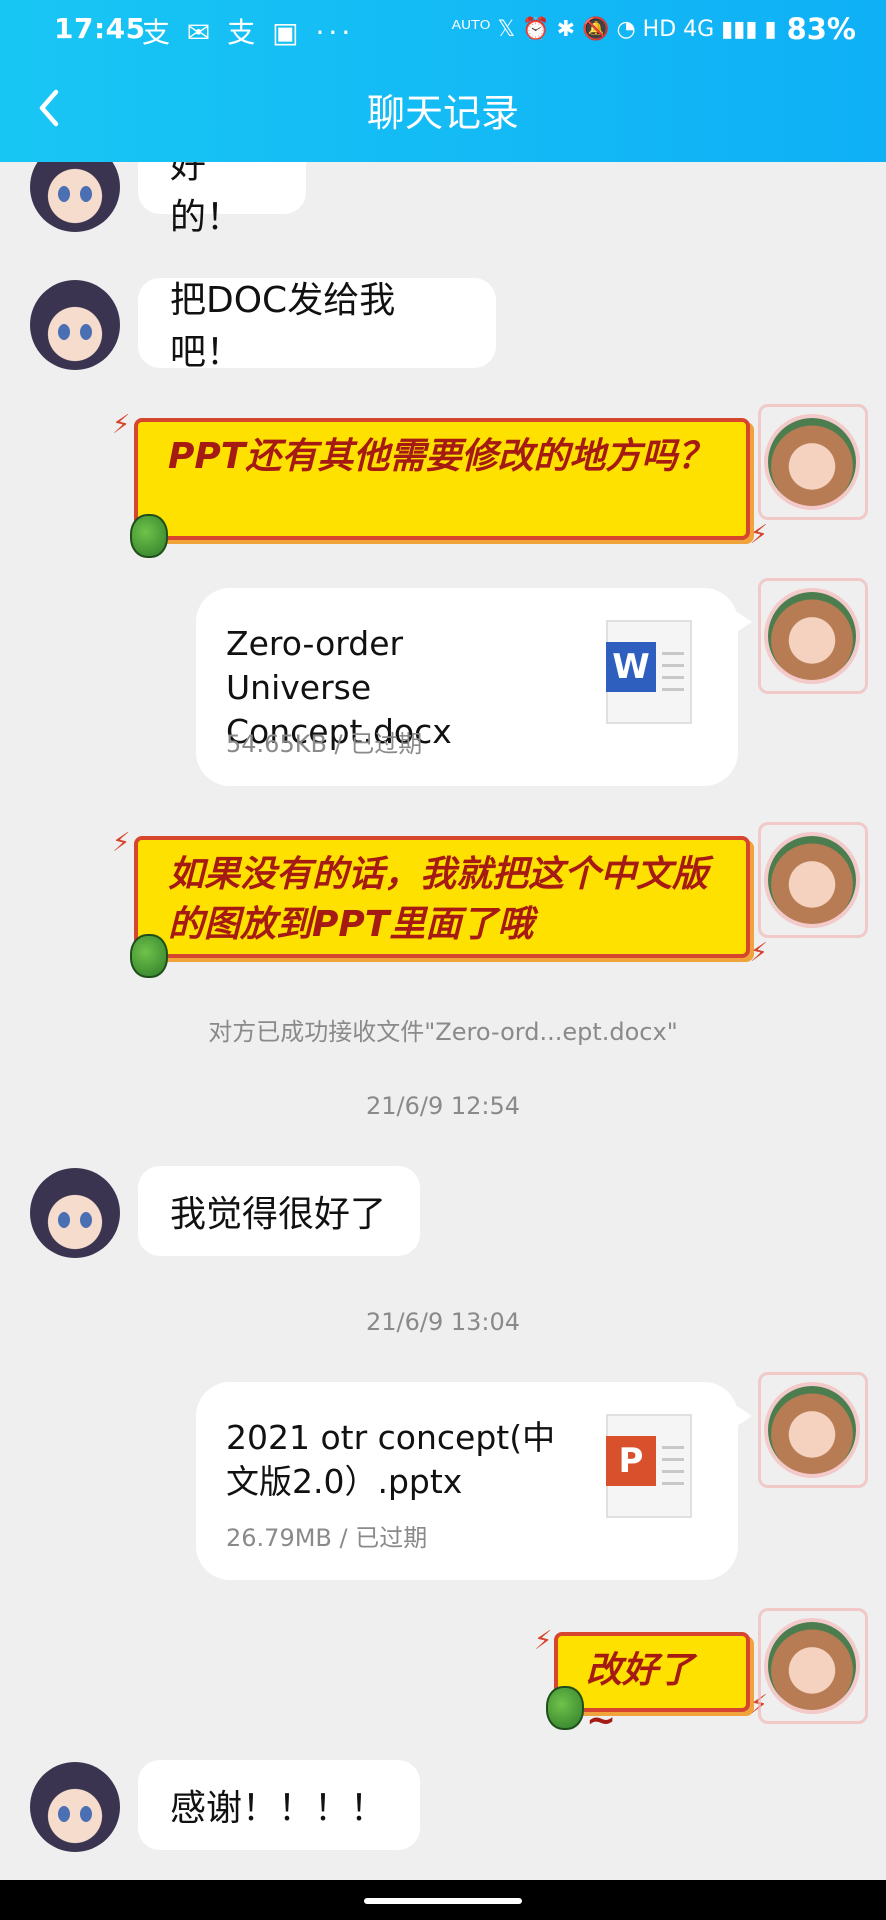  Describe the element at coordinates (222, 200) in the screenshot. I see `message-bubble: 好的！` at that location.